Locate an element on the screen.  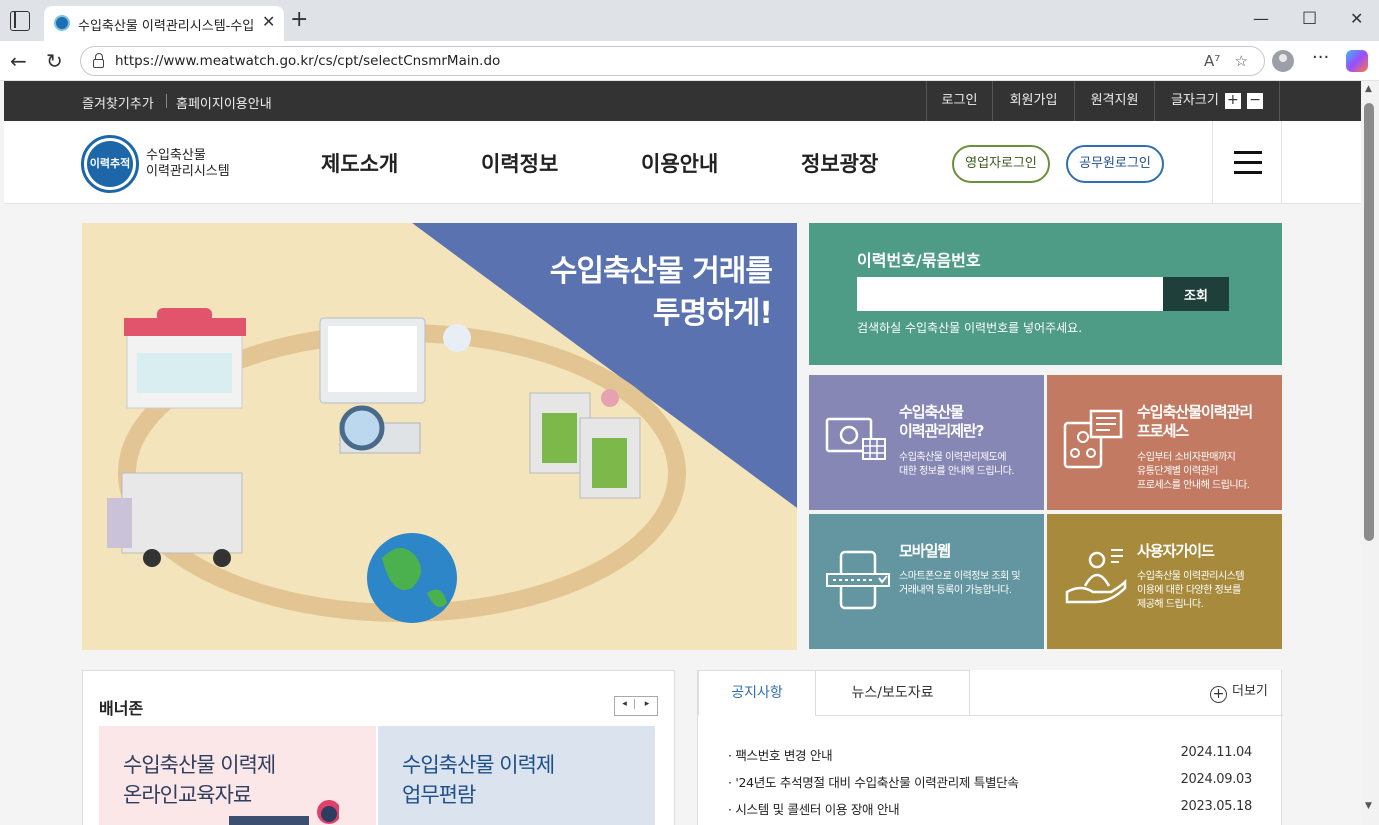
plus-circle-icon: + is located at coordinates (1218, 694).